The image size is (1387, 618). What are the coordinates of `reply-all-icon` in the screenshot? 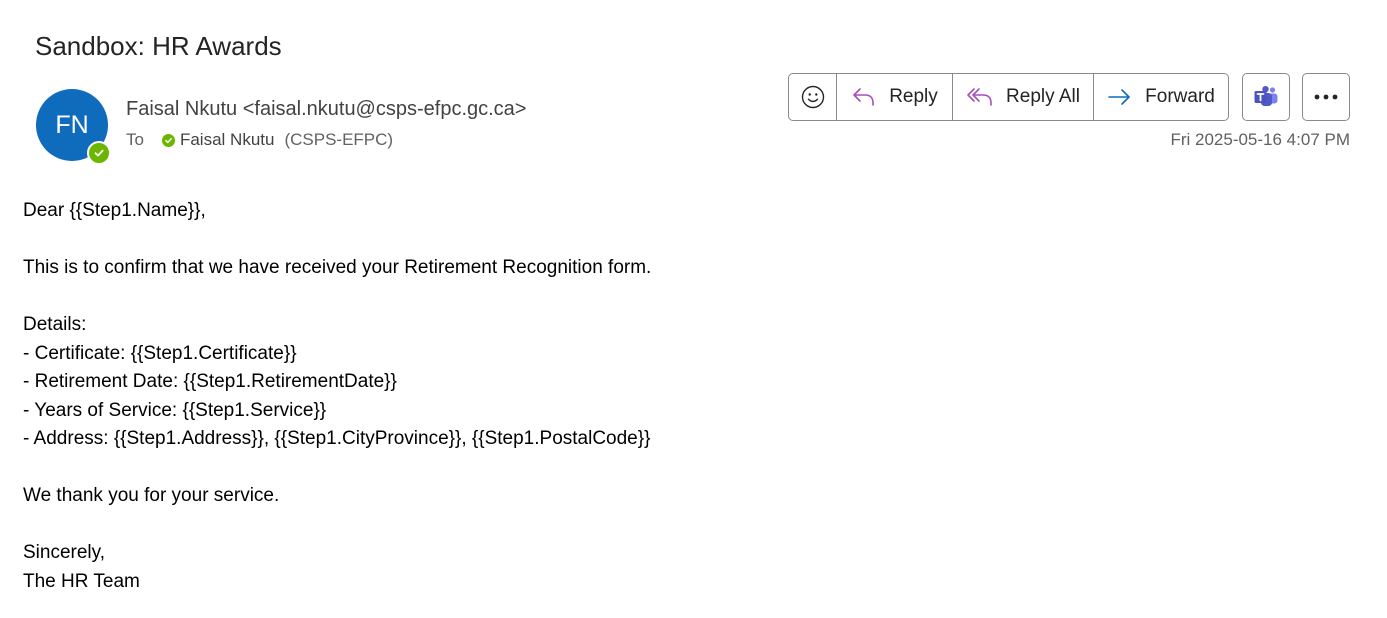 It's located at (979, 97).